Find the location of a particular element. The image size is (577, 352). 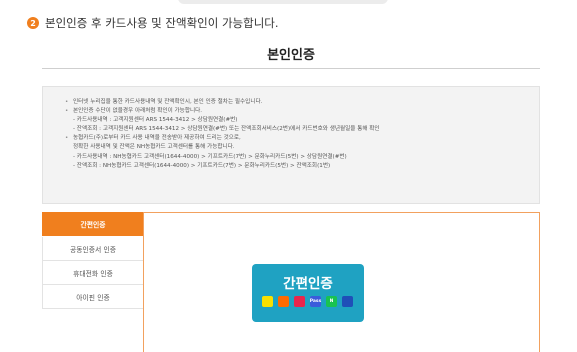

step-heading: 2 본인인증 후 카드사용 및 잔액확인이 가능합니다. is located at coordinates (153, 23).